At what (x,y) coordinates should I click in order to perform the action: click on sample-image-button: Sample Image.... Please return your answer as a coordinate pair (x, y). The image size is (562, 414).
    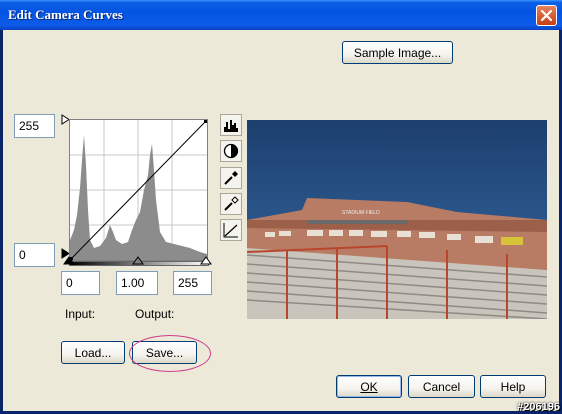
    Looking at the image, I should click on (397, 52).